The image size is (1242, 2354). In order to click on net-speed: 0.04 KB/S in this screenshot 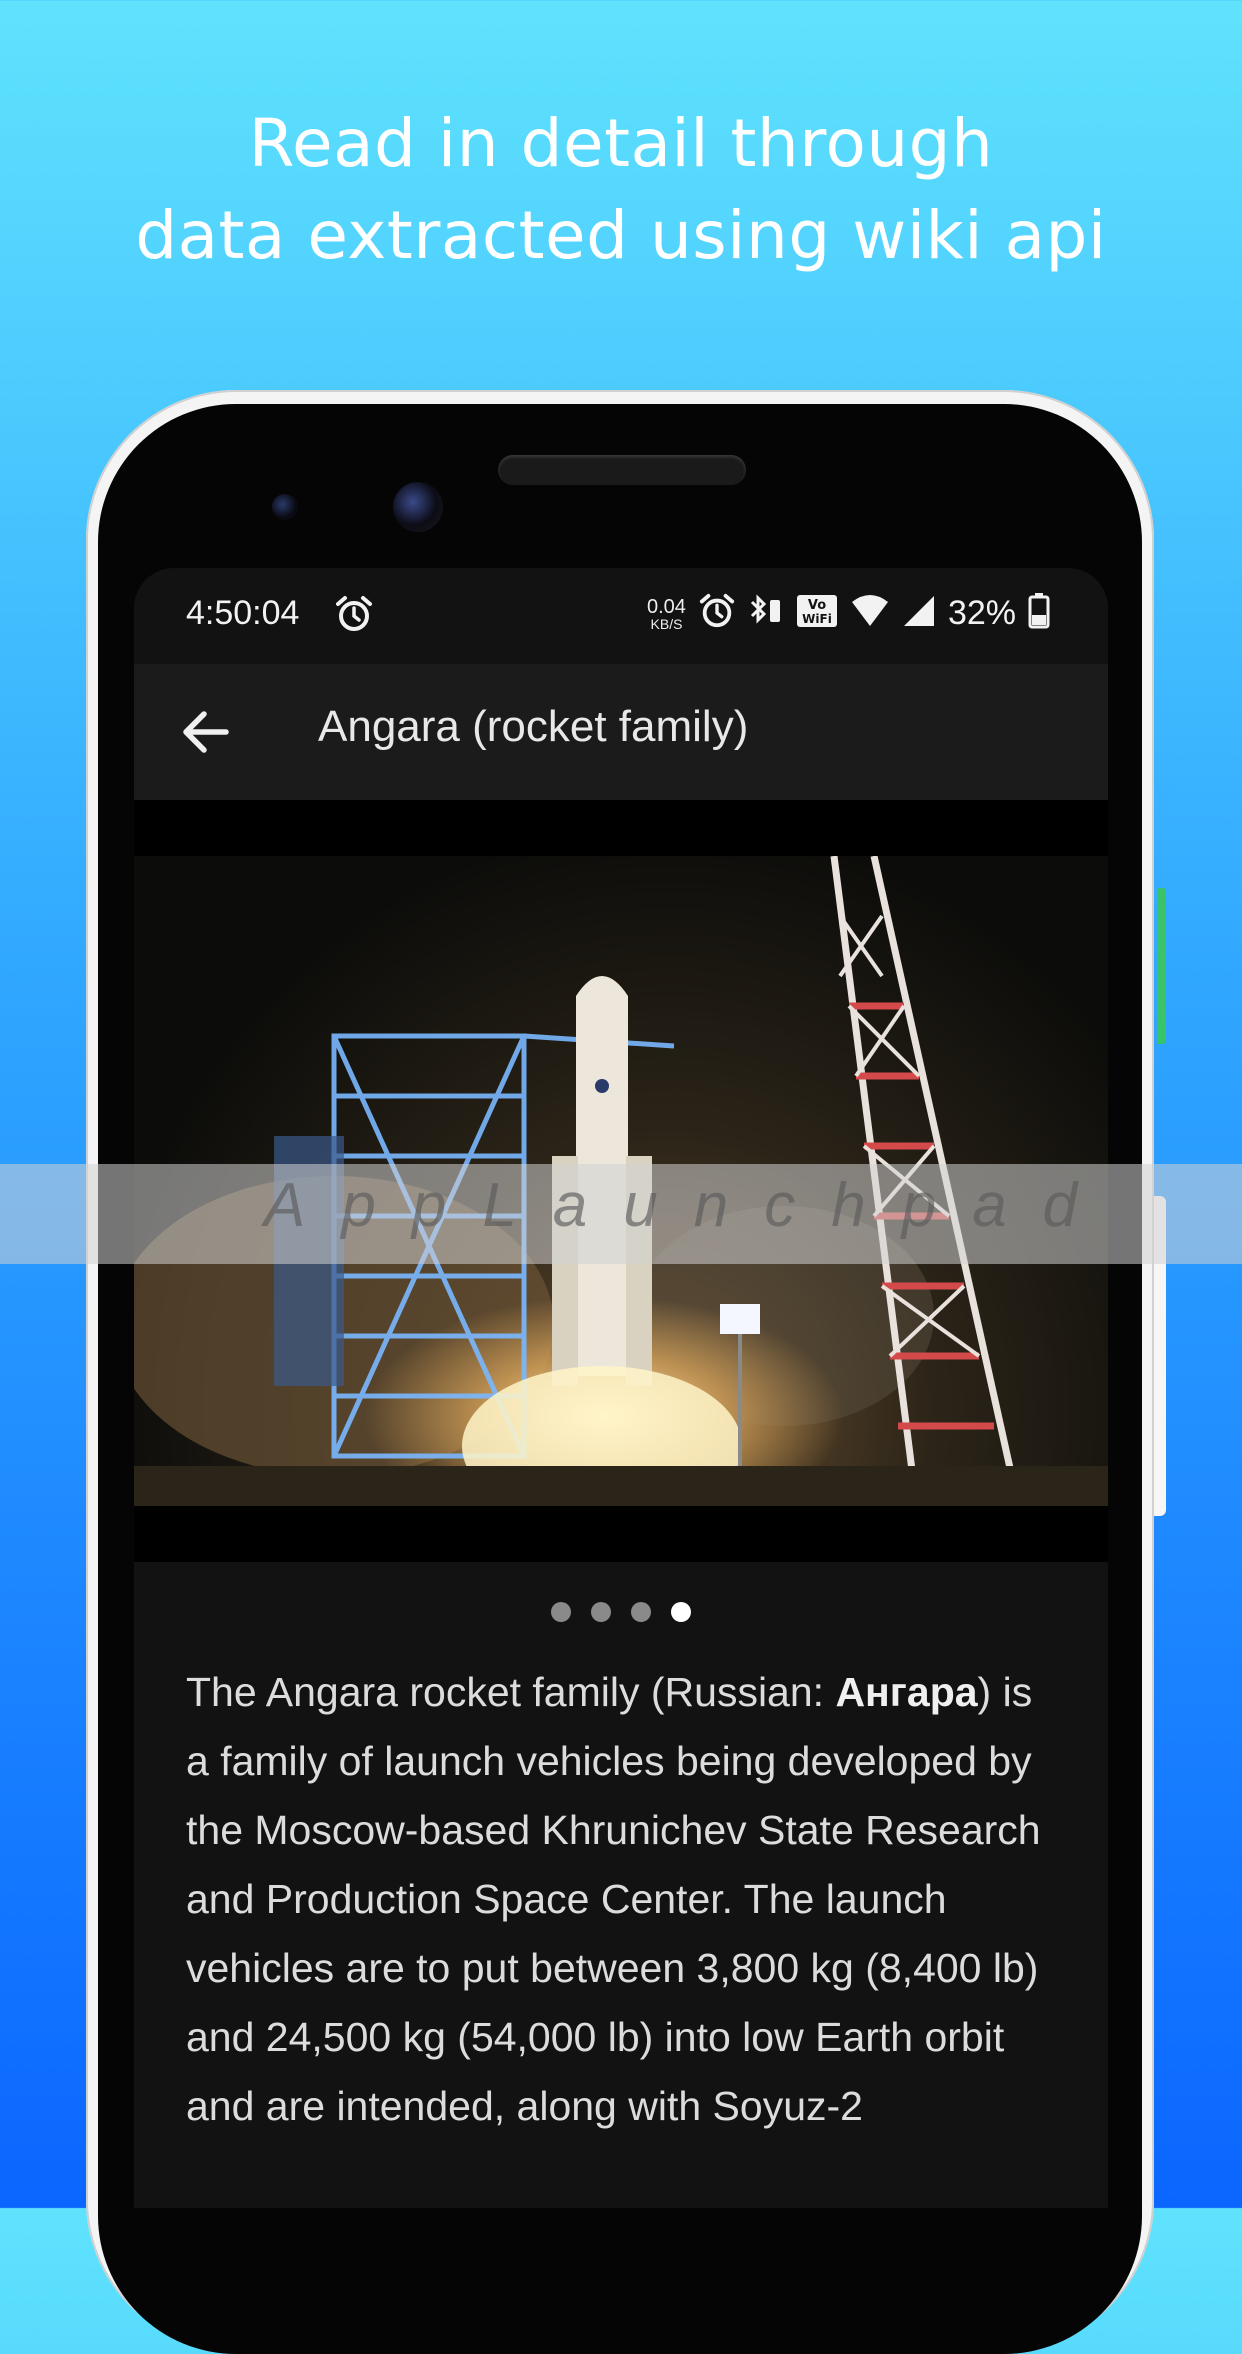, I will do `click(666, 614)`.